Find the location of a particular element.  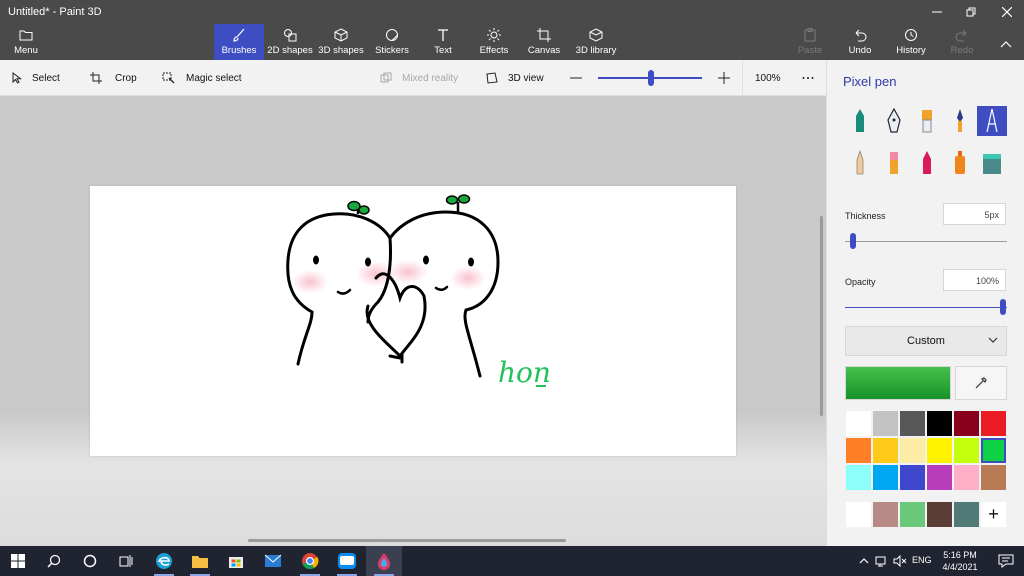

minimize-button is located at coordinates (937, 12).